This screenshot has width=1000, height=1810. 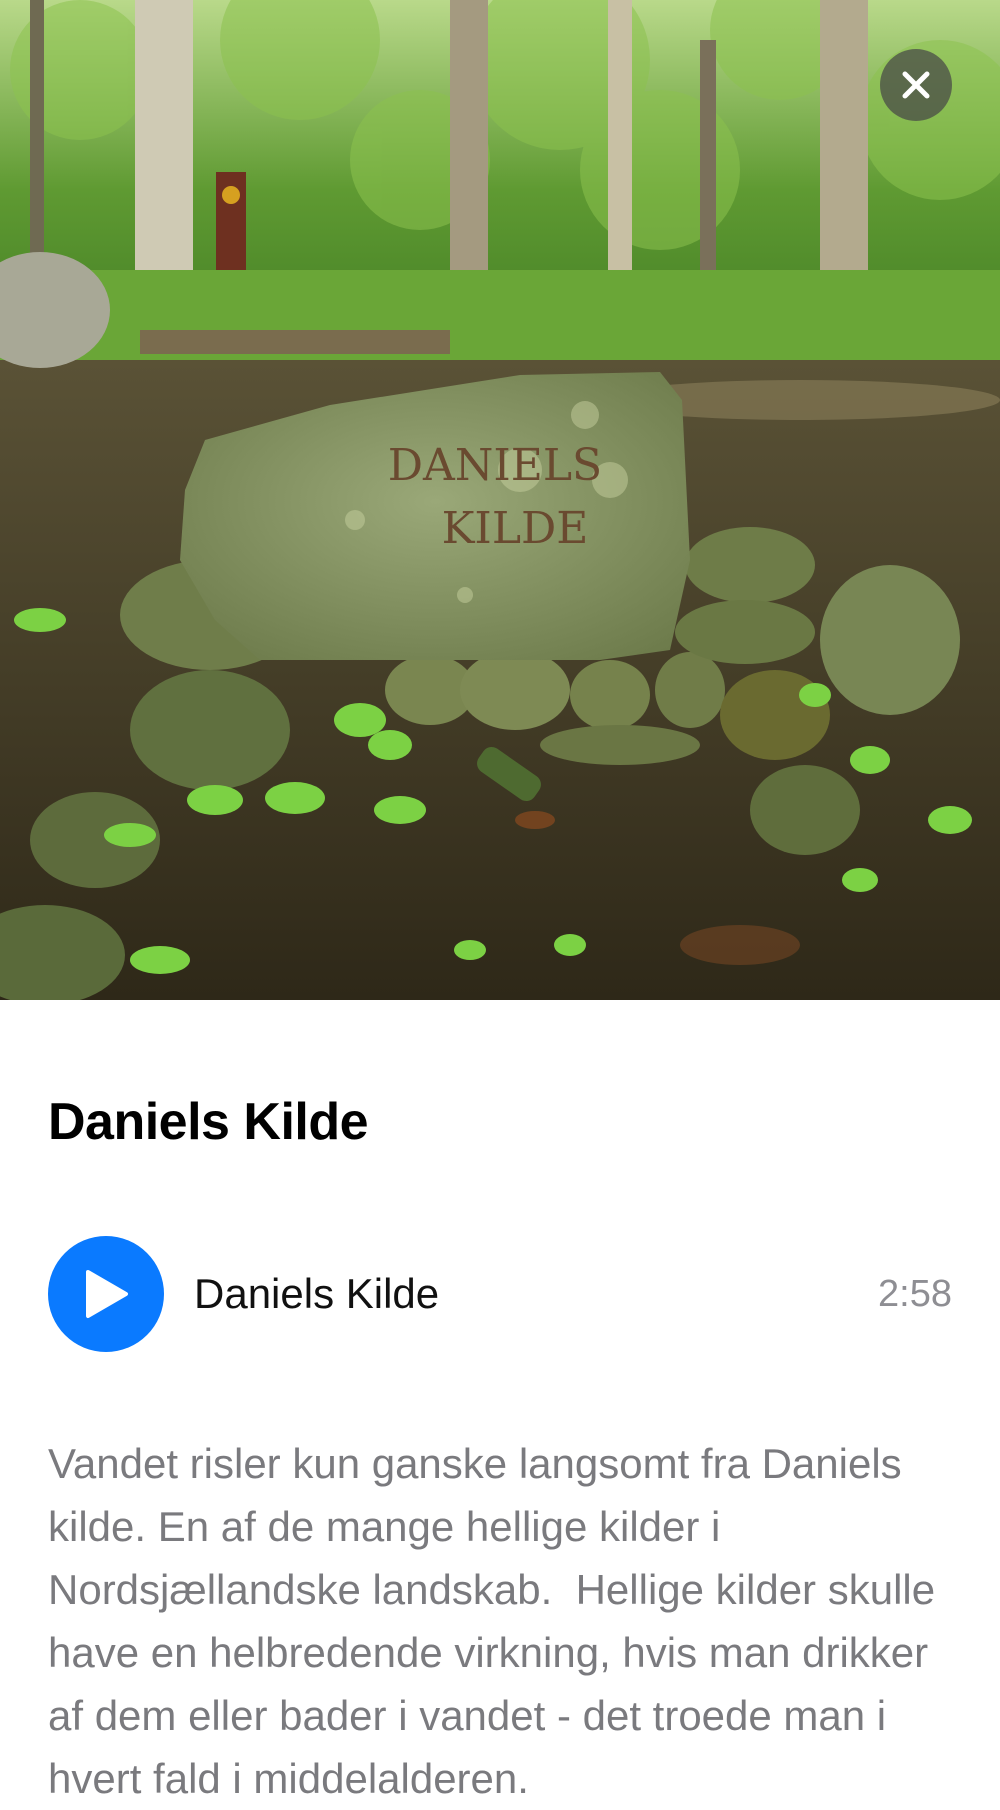 I want to click on play-icon, so click(x=107, y=1294).